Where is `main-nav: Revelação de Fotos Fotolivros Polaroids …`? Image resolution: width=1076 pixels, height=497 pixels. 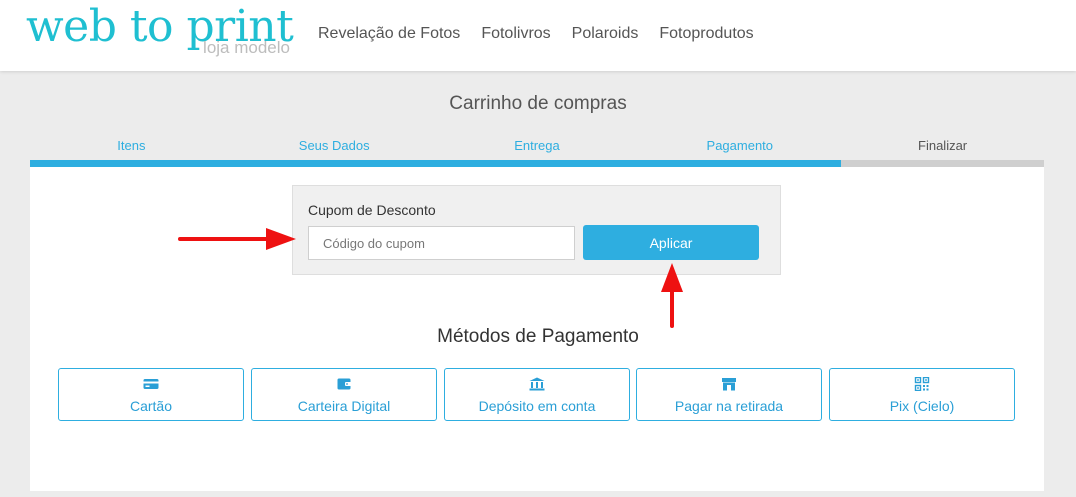 main-nav: Revelação de Fotos Fotolivros Polaroids … is located at coordinates (536, 34).